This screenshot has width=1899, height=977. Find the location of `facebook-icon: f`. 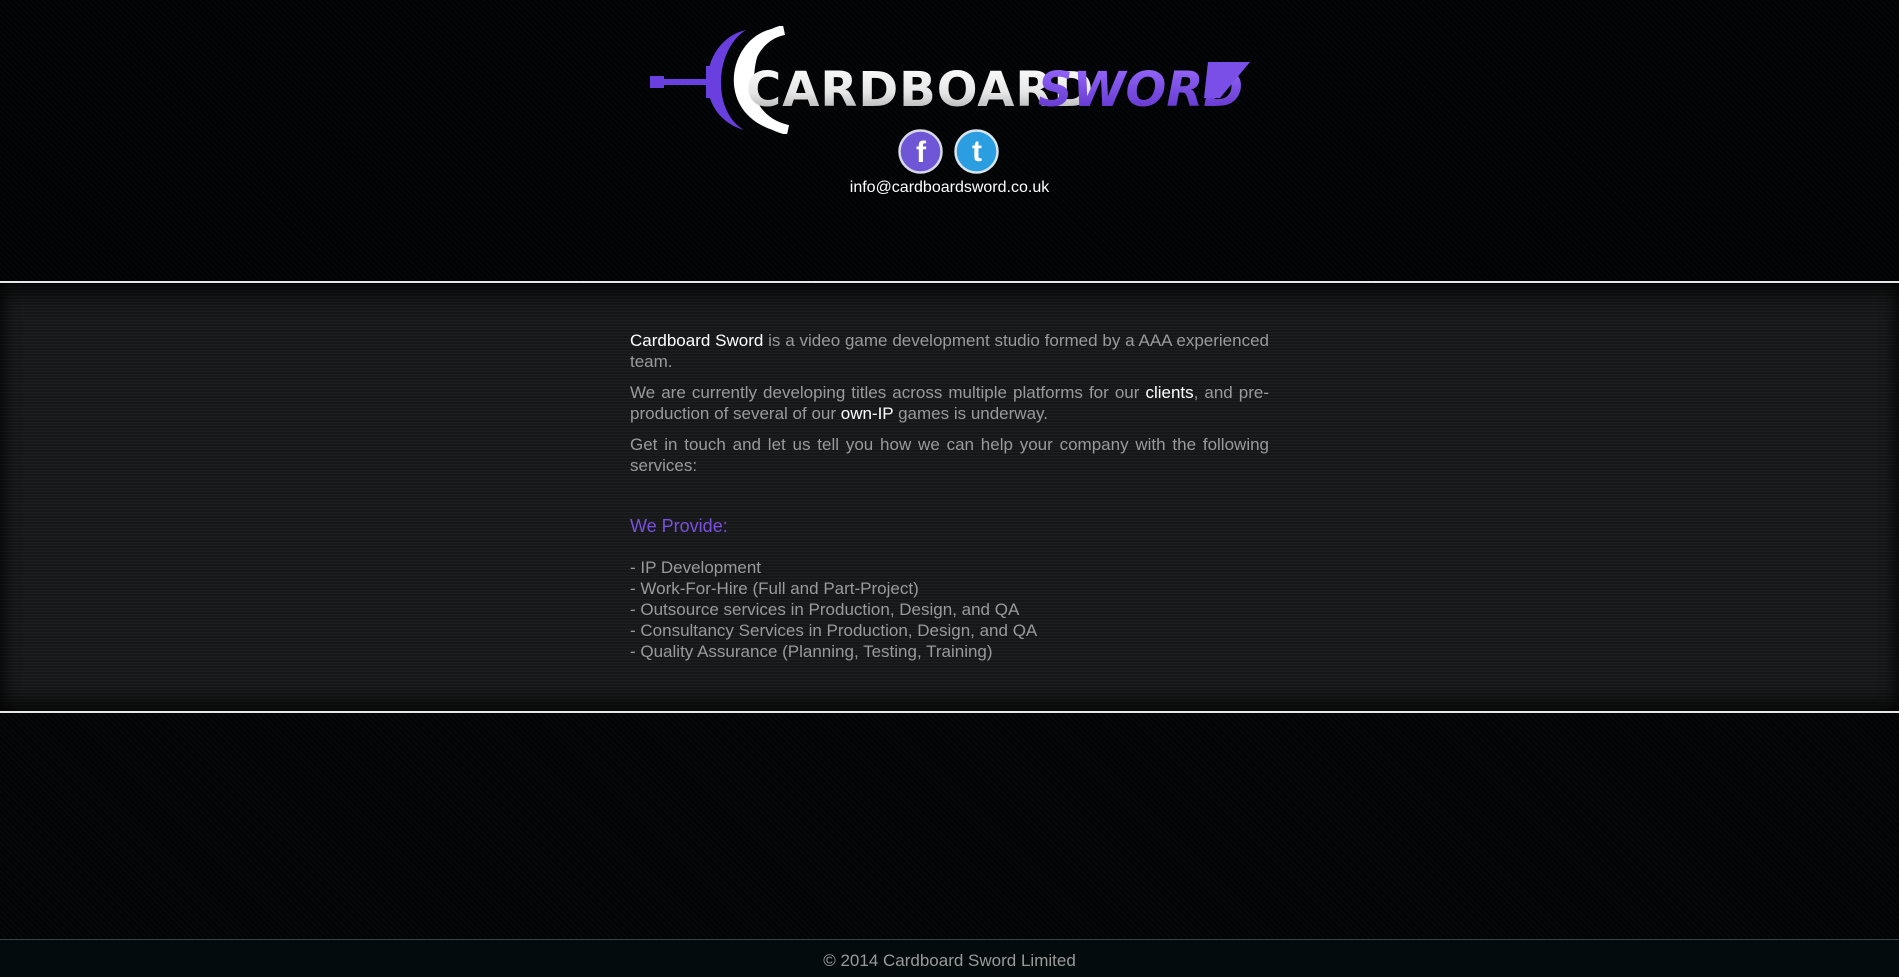

facebook-icon: f is located at coordinates (920, 151).